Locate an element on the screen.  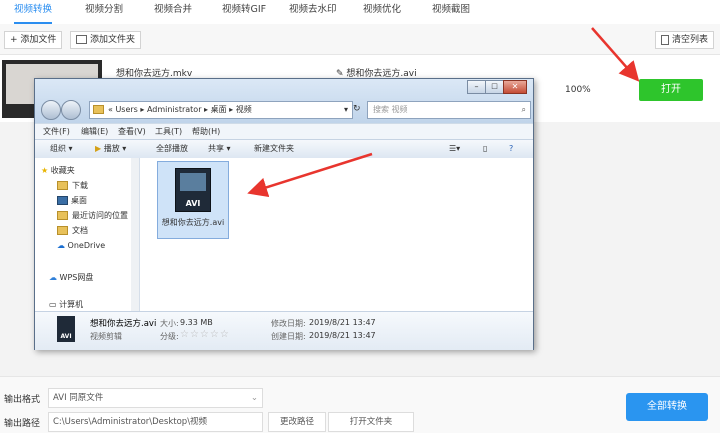
arrow-to-avi-file is located at coordinates (310, 175).